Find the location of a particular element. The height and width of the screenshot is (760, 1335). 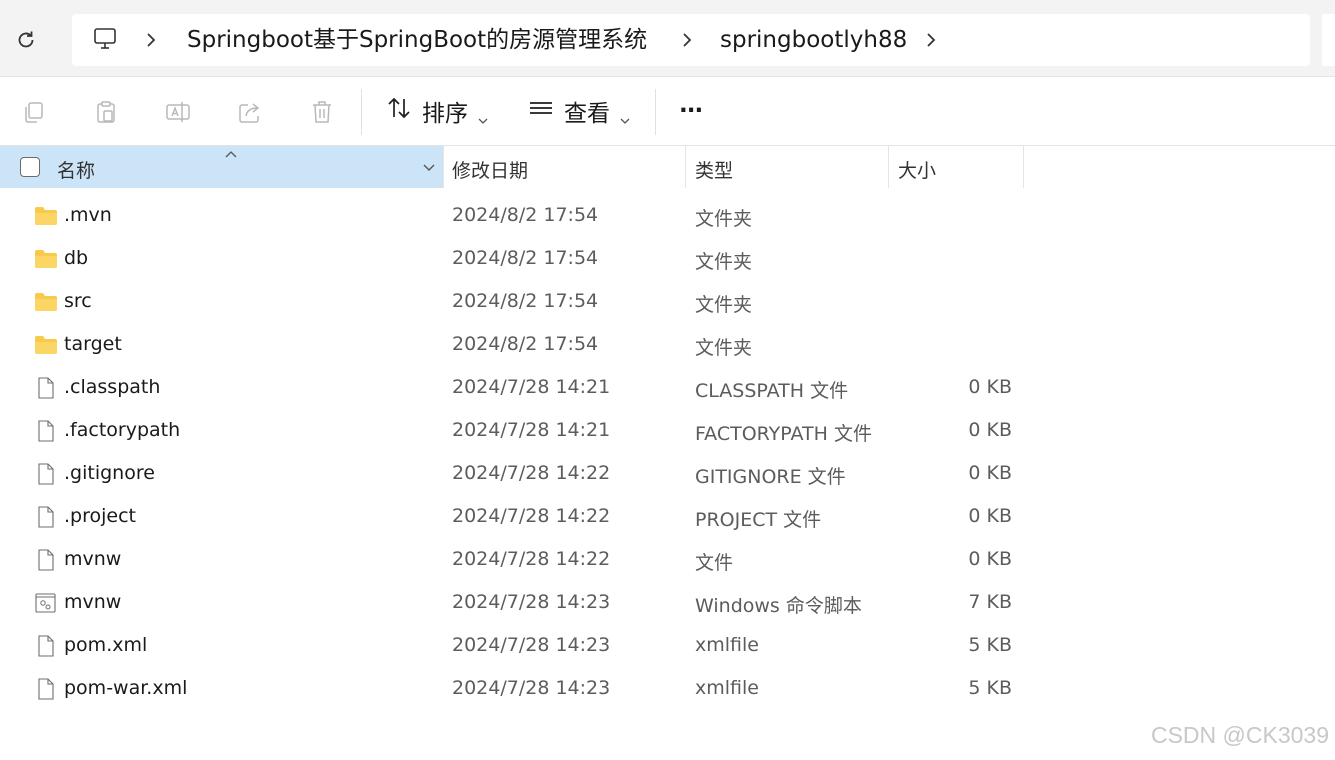

search-box-edge is located at coordinates (1328, 40).